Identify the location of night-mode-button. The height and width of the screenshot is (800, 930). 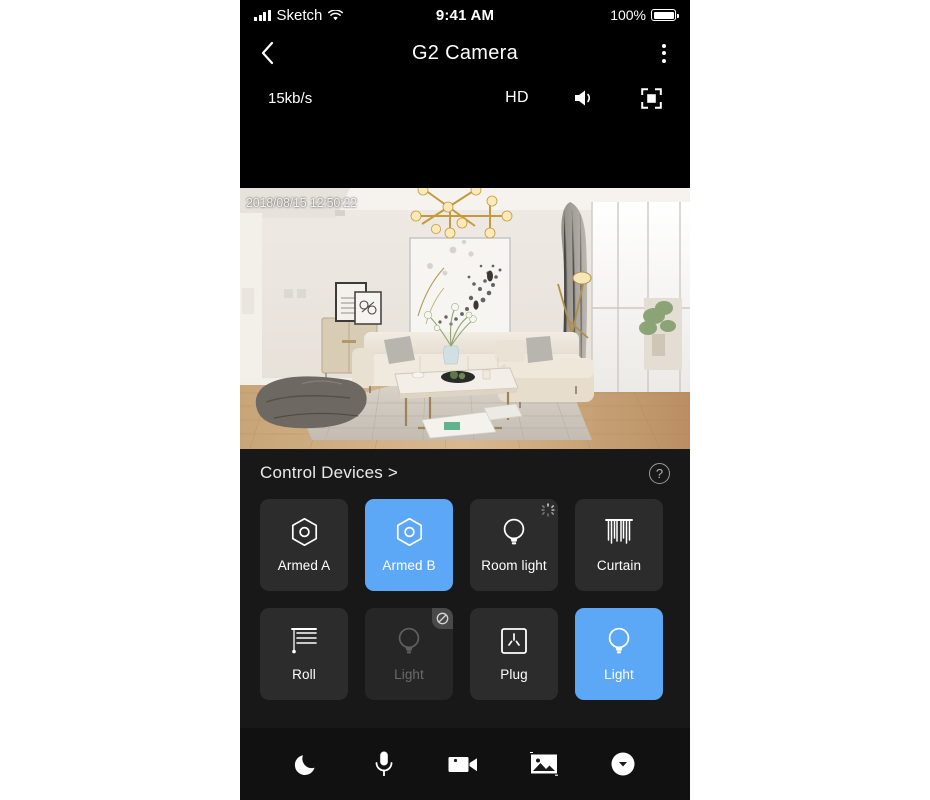
(307, 764).